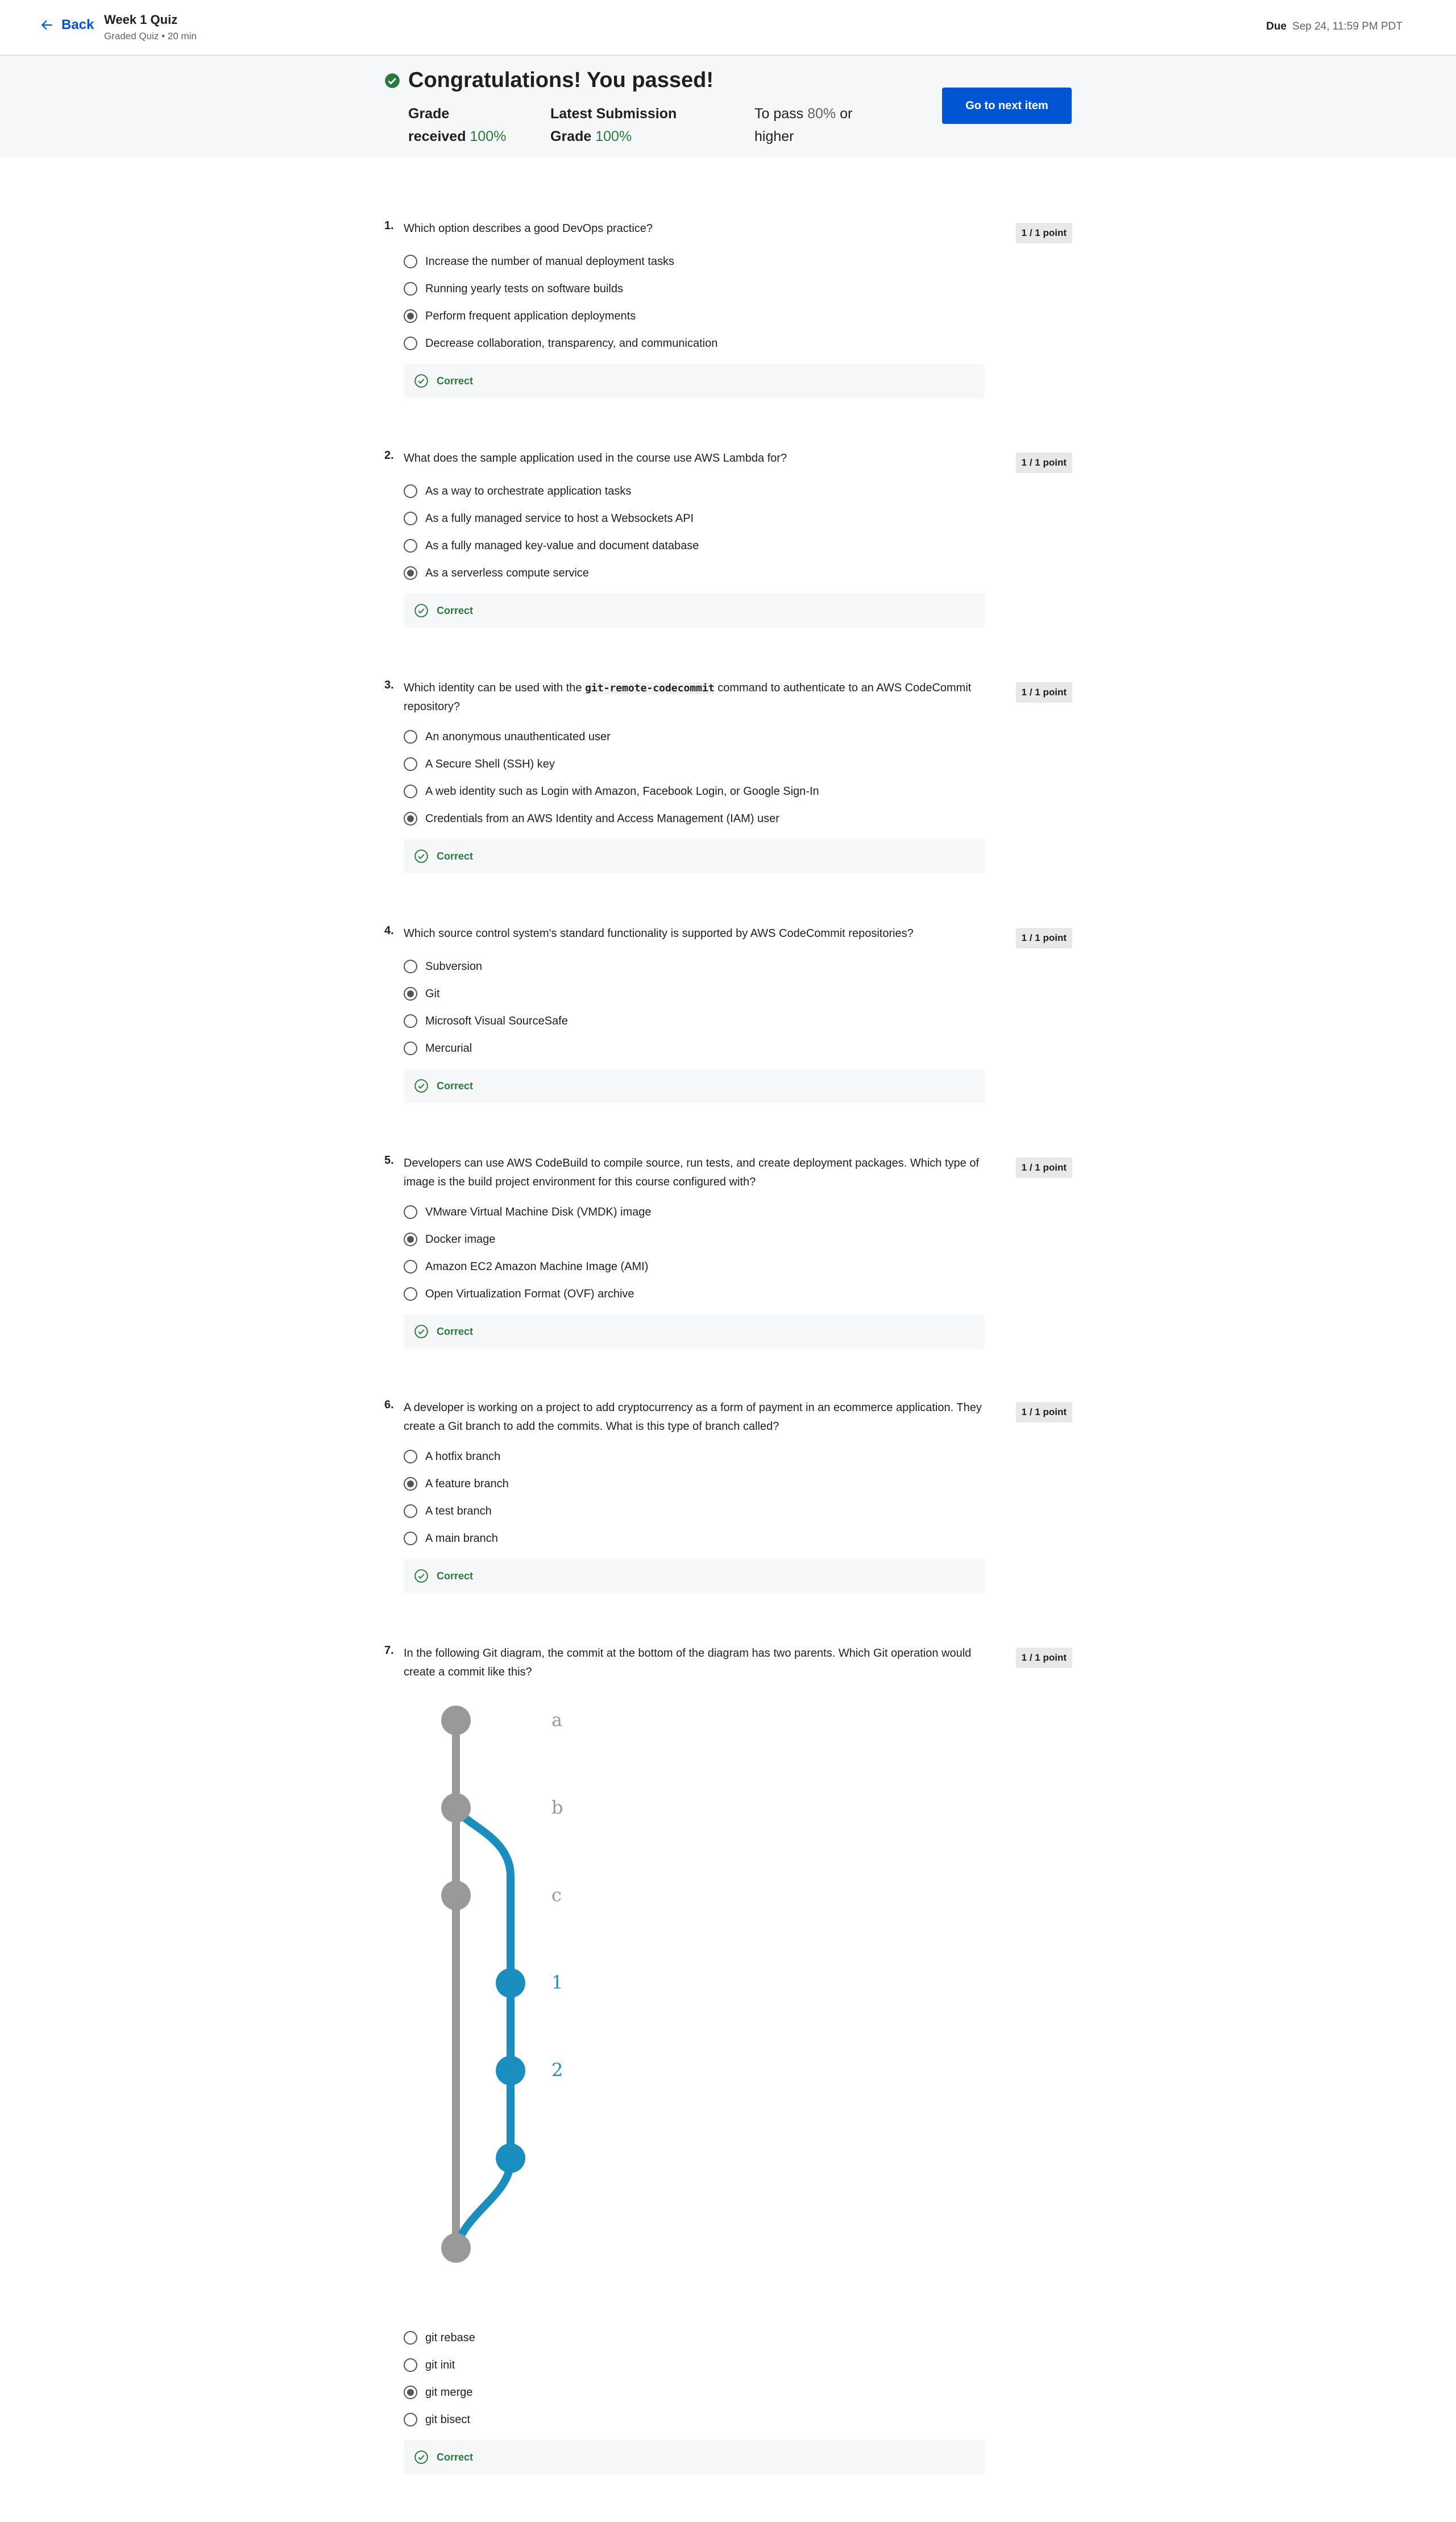 The height and width of the screenshot is (2522, 1456). What do you see at coordinates (847, 114) in the screenshot?
I see `topass-suffix: or` at bounding box center [847, 114].